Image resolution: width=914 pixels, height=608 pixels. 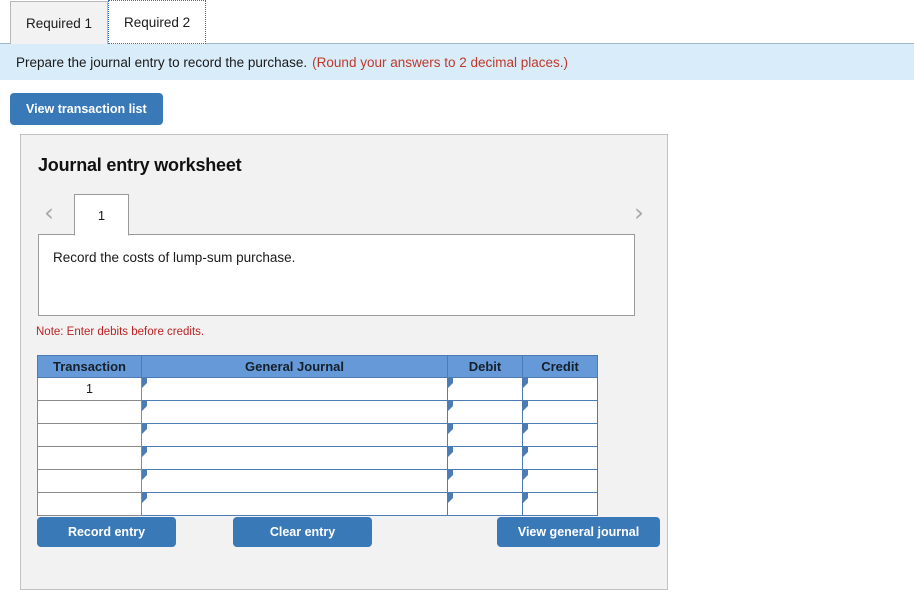 What do you see at coordinates (560, 366) in the screenshot?
I see `column-header-credit: Credit` at bounding box center [560, 366].